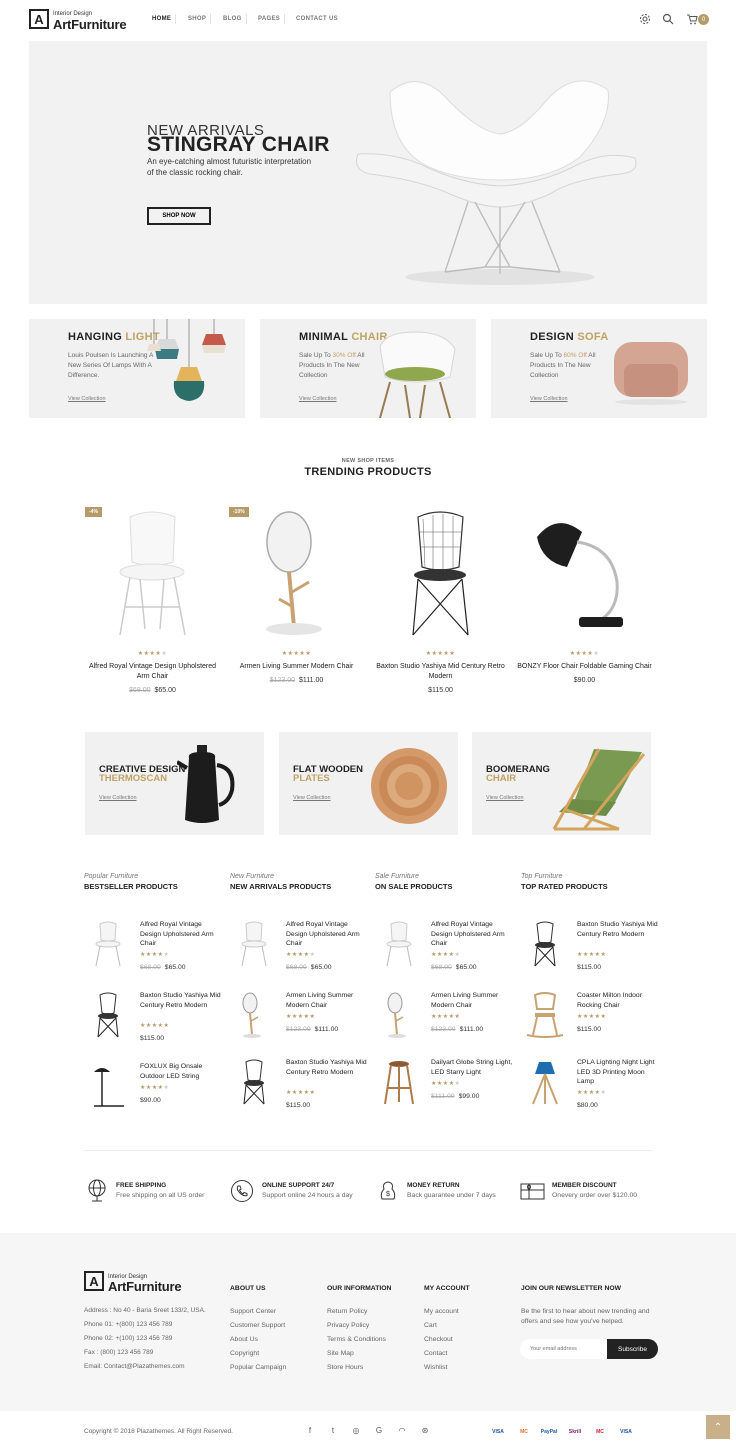  What do you see at coordinates (388, 1190) in the screenshot?
I see `money-icon: $` at bounding box center [388, 1190].